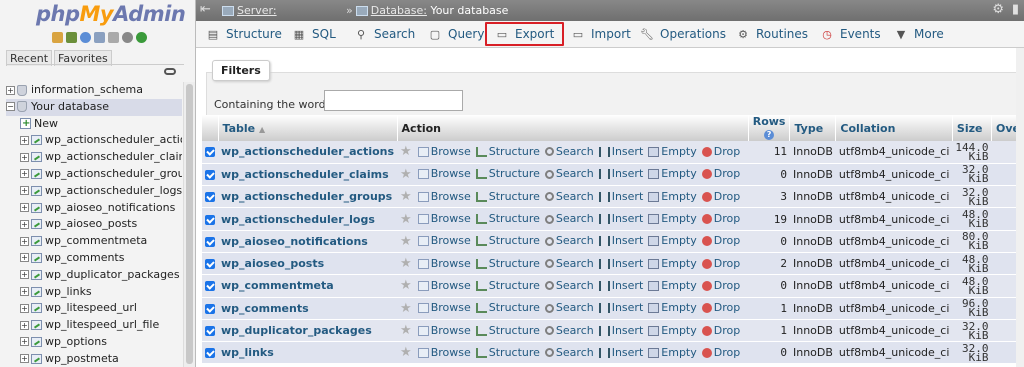 This screenshot has width=1024, height=367. What do you see at coordinates (247, 352) in the screenshot?
I see `table-name-link: wp_links` at bounding box center [247, 352].